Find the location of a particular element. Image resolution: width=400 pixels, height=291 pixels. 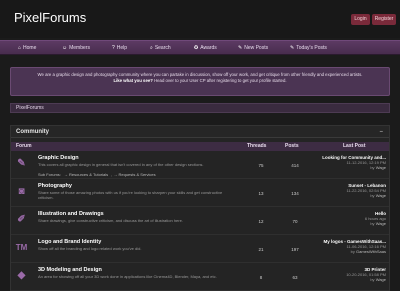

nav-members: ☺ Members is located at coordinates (76, 48).